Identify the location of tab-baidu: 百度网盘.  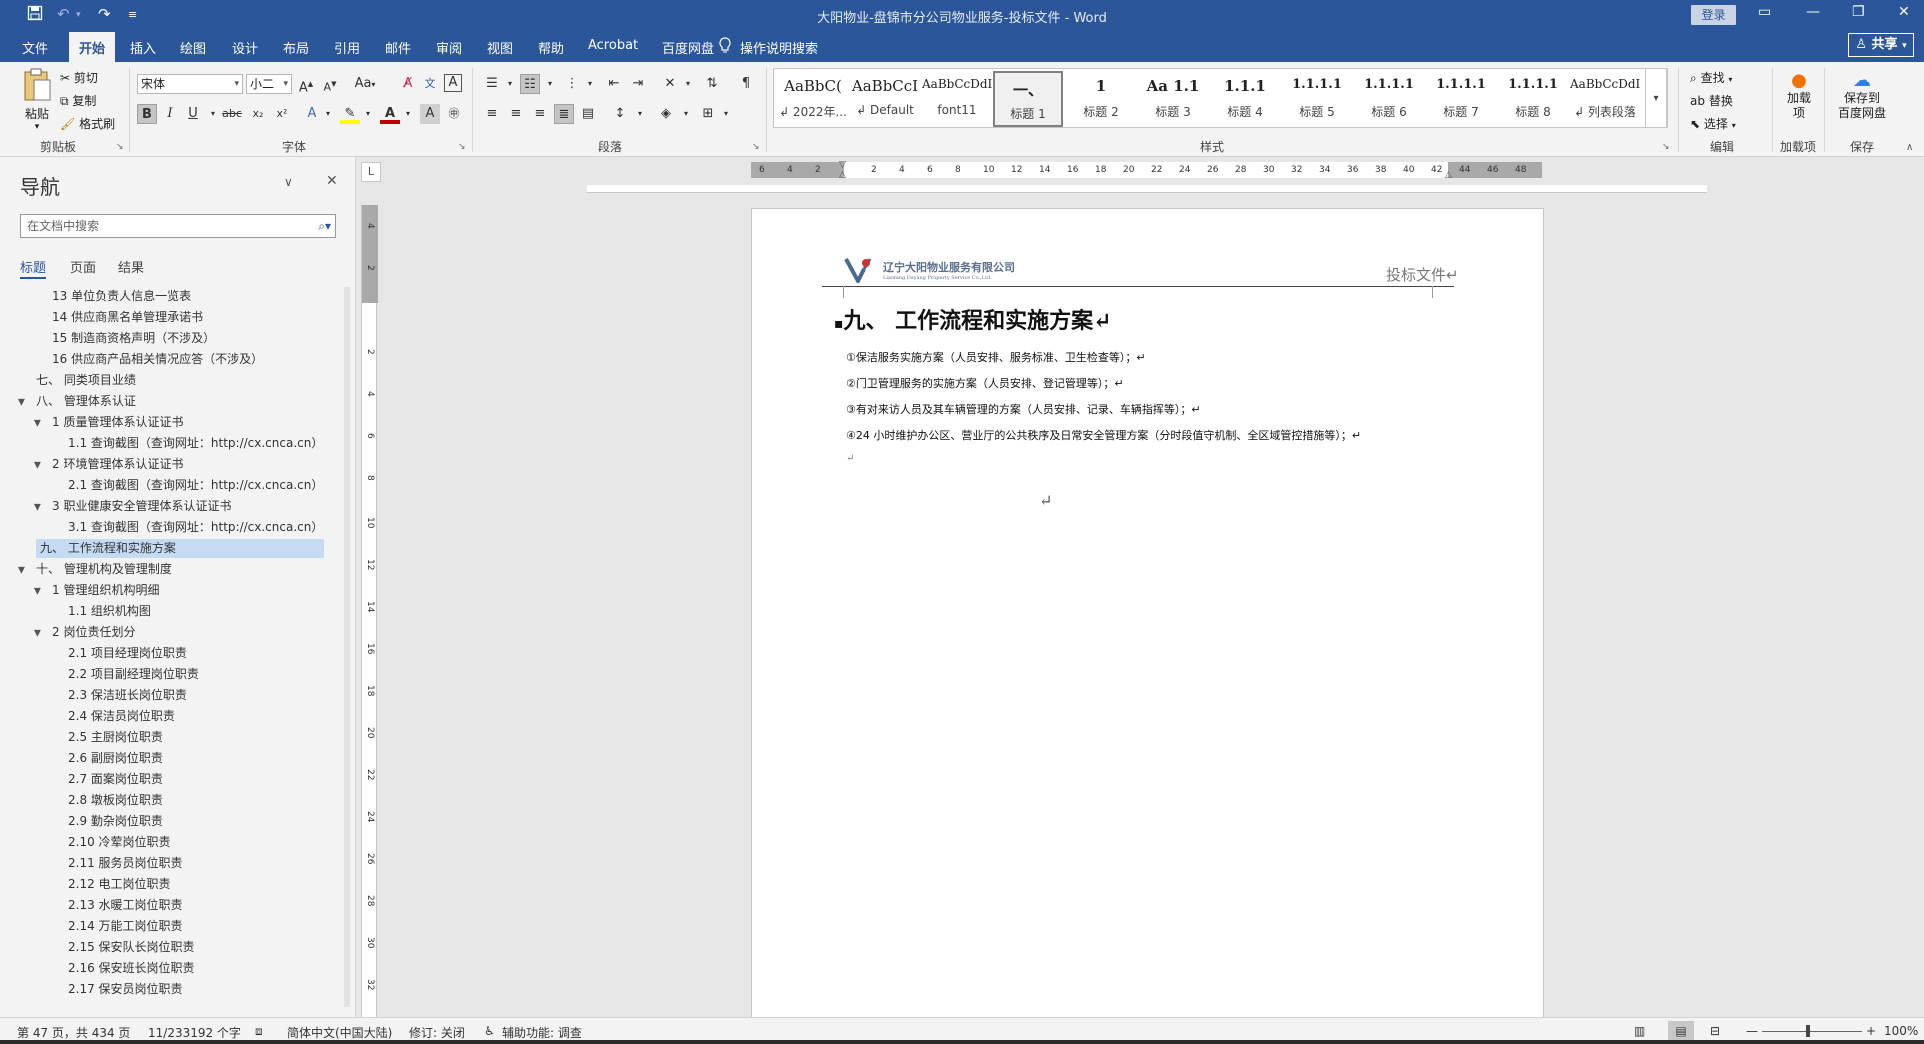
(688, 47).